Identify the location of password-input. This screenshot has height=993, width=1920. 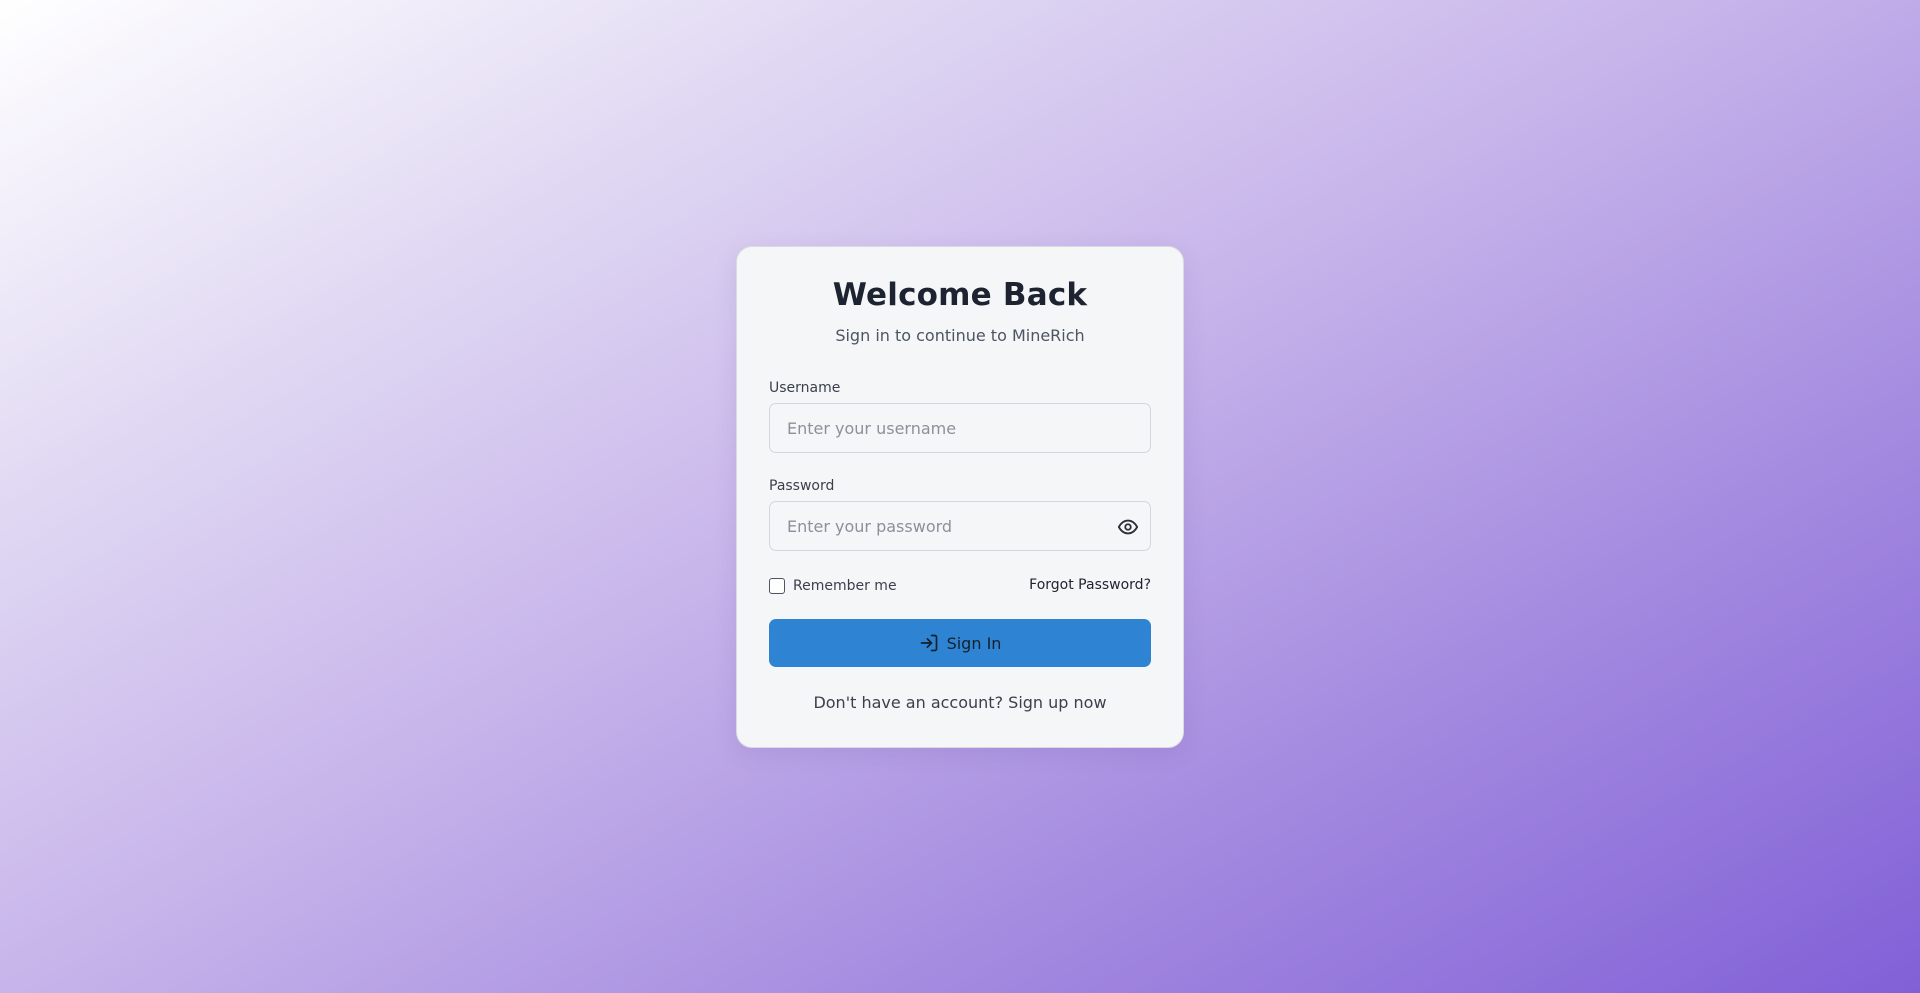
(960, 526).